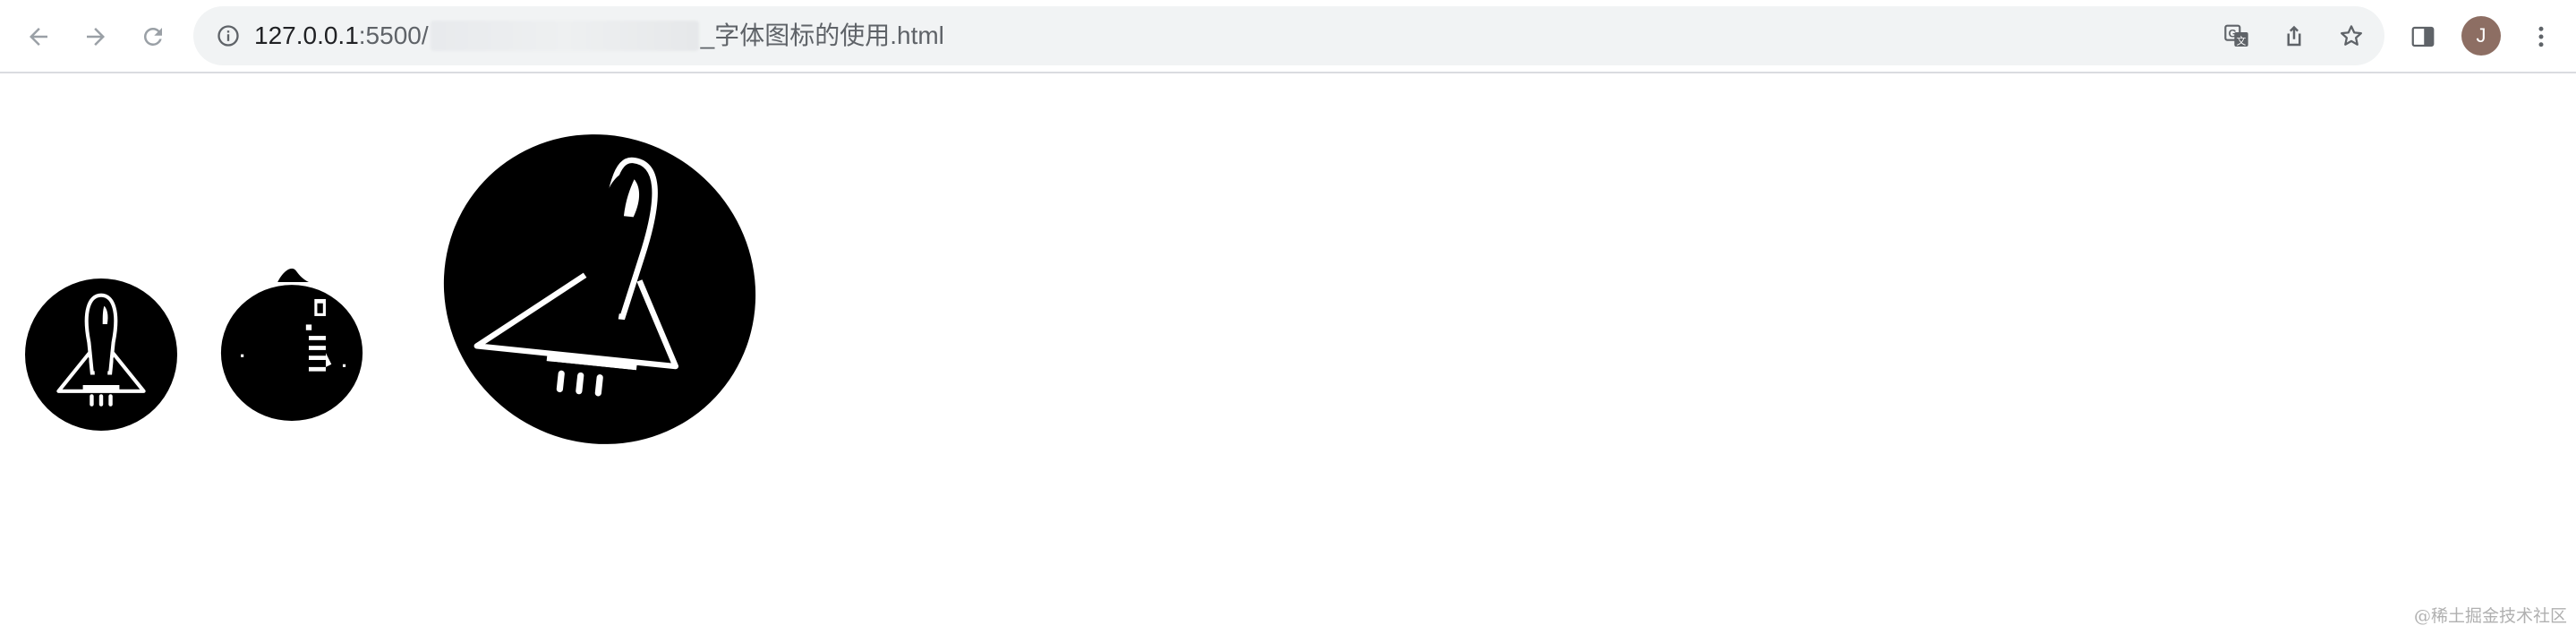 This screenshot has height=634, width=2576. I want to click on share-button, so click(2294, 35).